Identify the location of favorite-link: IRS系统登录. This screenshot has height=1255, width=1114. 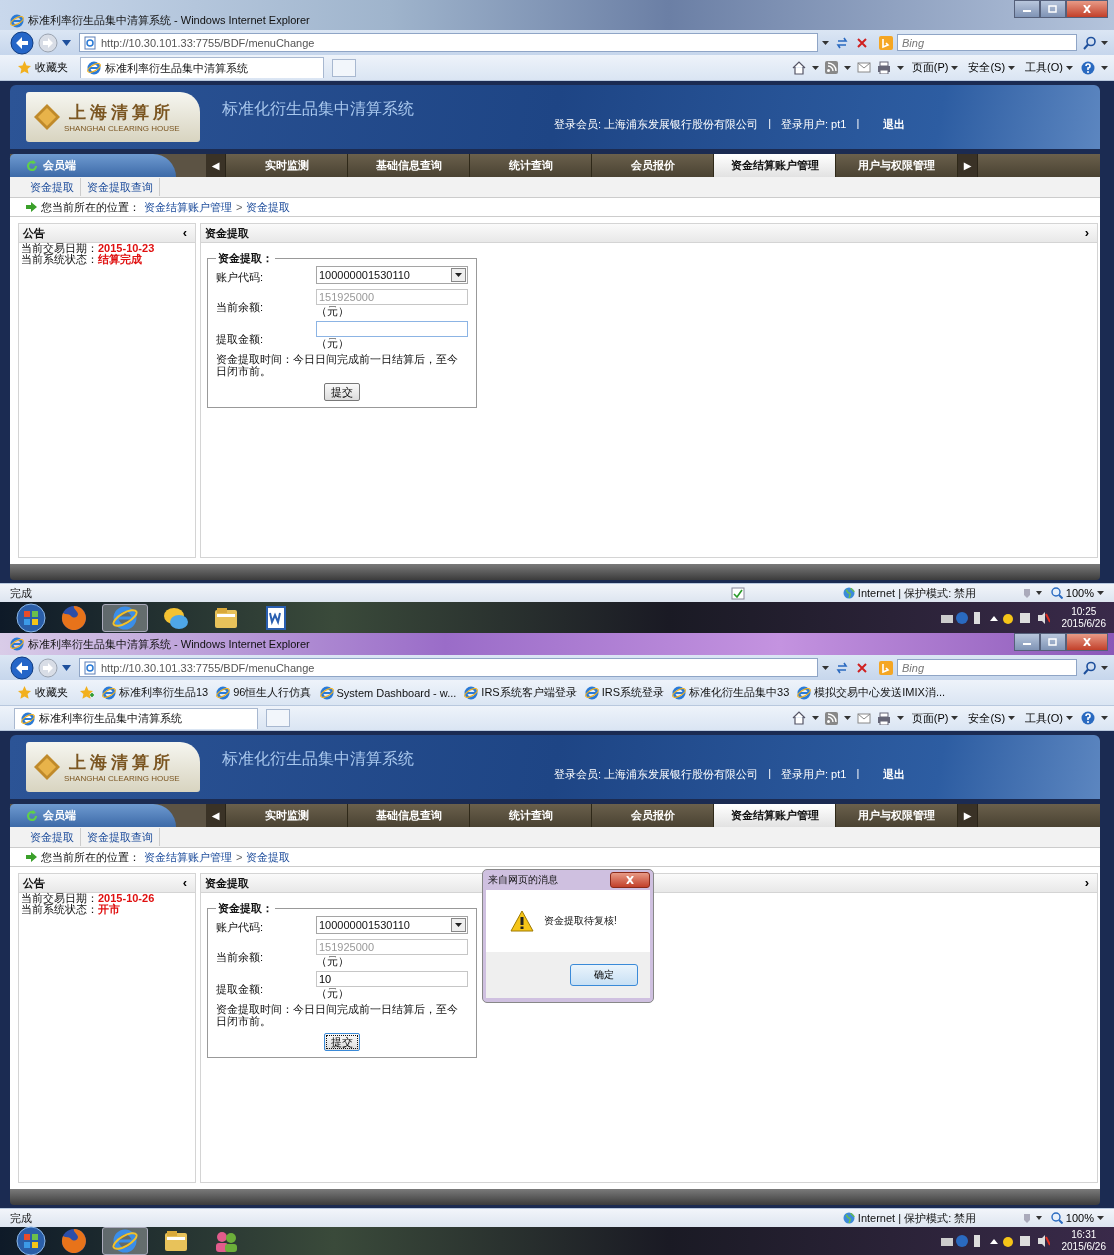
(624, 692).